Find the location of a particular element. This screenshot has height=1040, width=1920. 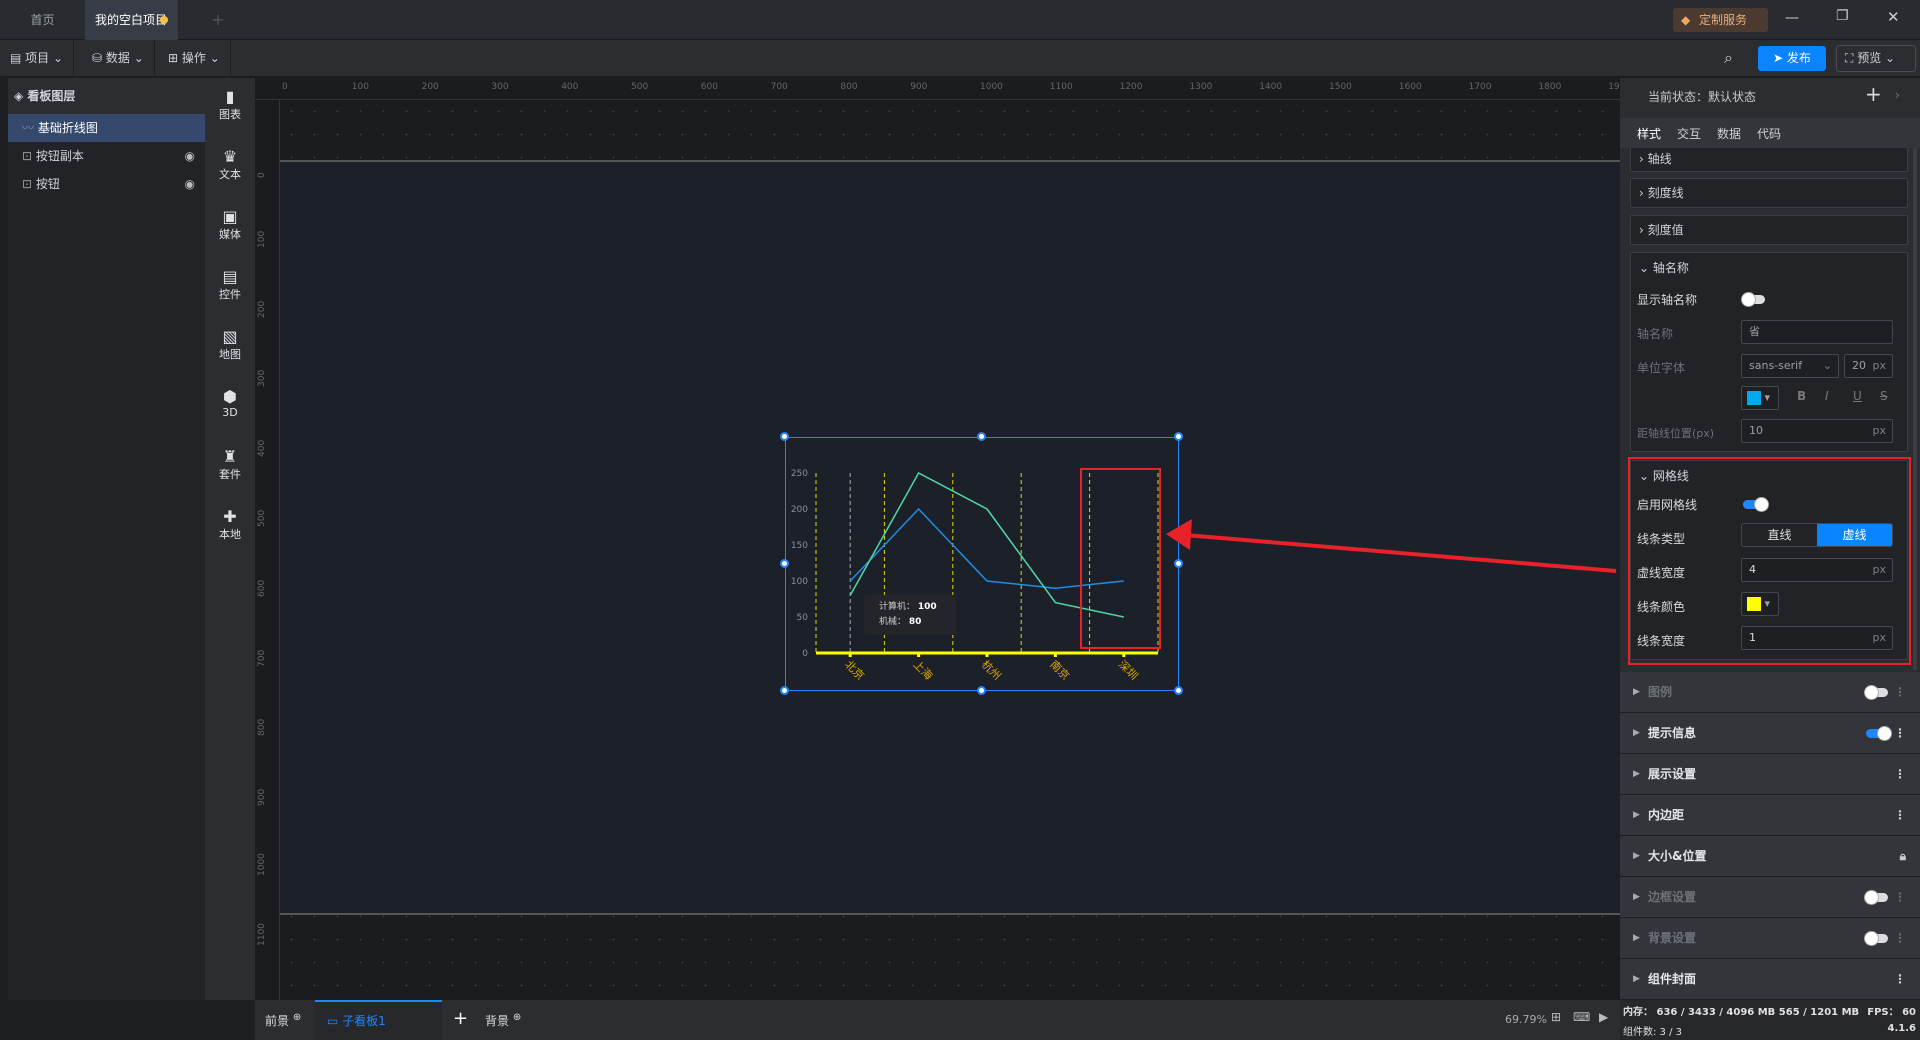

add-state-button: + is located at coordinates (1873, 94).